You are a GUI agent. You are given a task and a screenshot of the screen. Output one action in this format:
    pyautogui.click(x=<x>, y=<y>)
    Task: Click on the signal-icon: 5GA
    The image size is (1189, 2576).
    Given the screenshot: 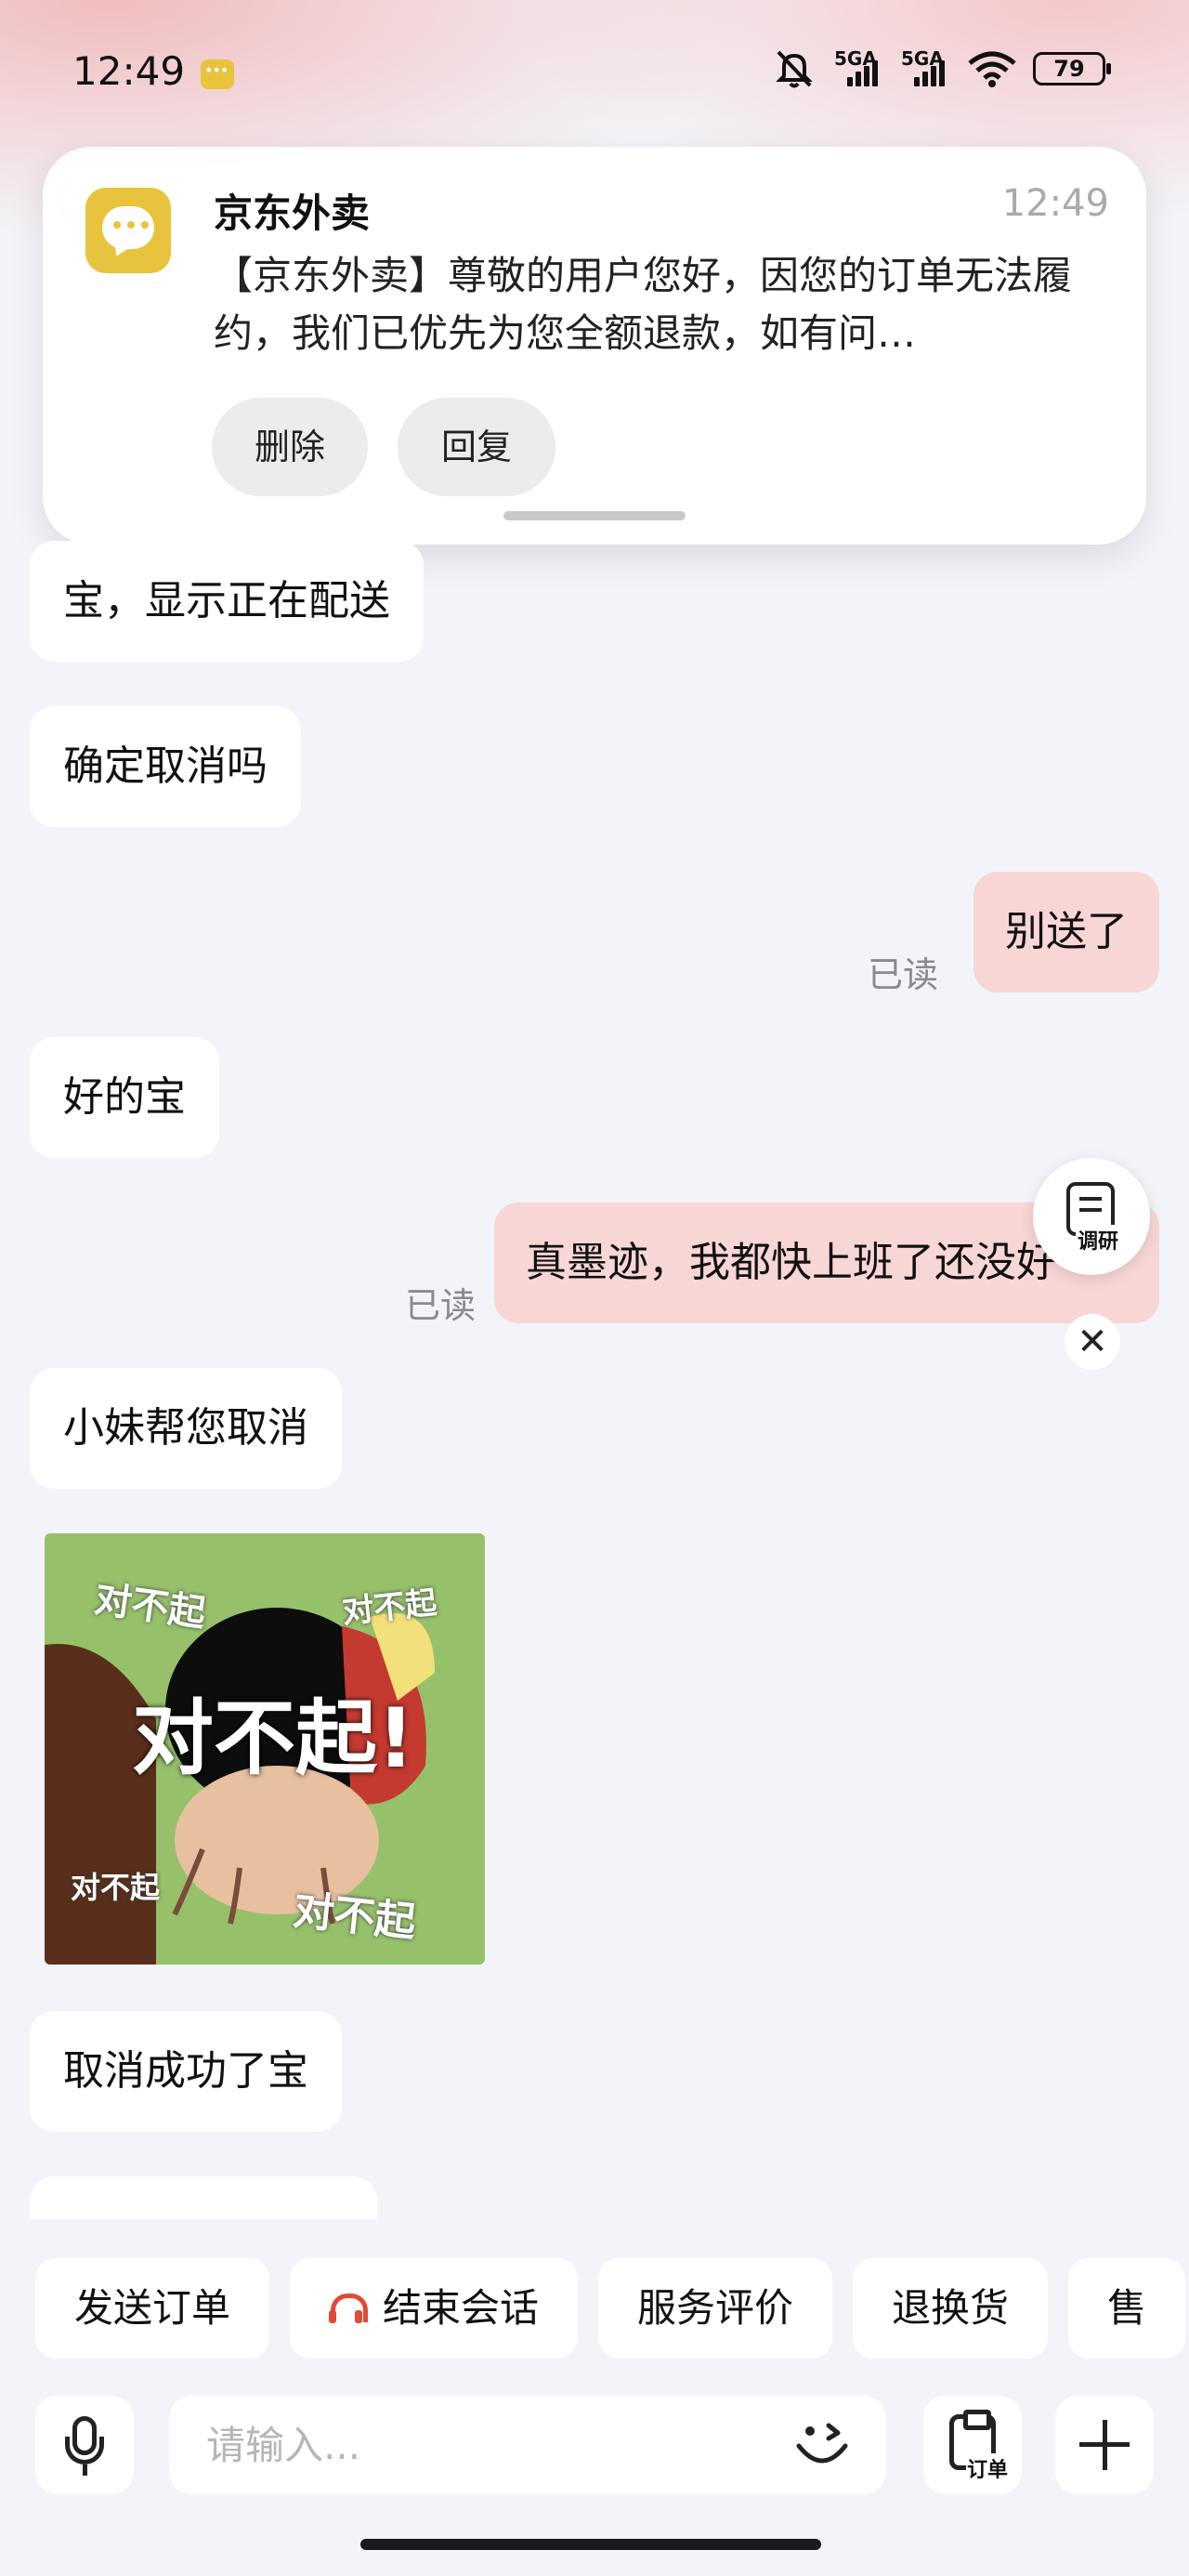 What is the action you would take?
    pyautogui.click(x=859, y=66)
    